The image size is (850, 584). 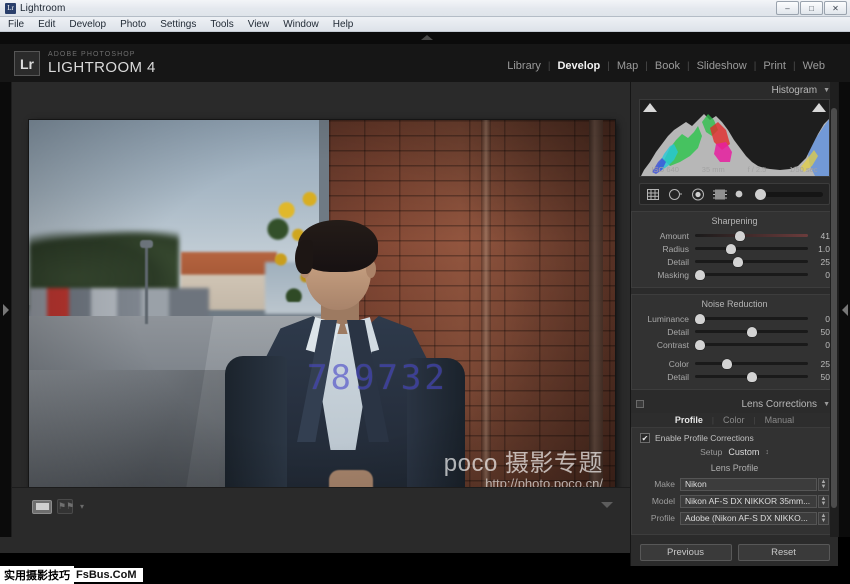 What do you see at coordinates (675, 194) in the screenshot?
I see `spot-removal-icon` at bounding box center [675, 194].